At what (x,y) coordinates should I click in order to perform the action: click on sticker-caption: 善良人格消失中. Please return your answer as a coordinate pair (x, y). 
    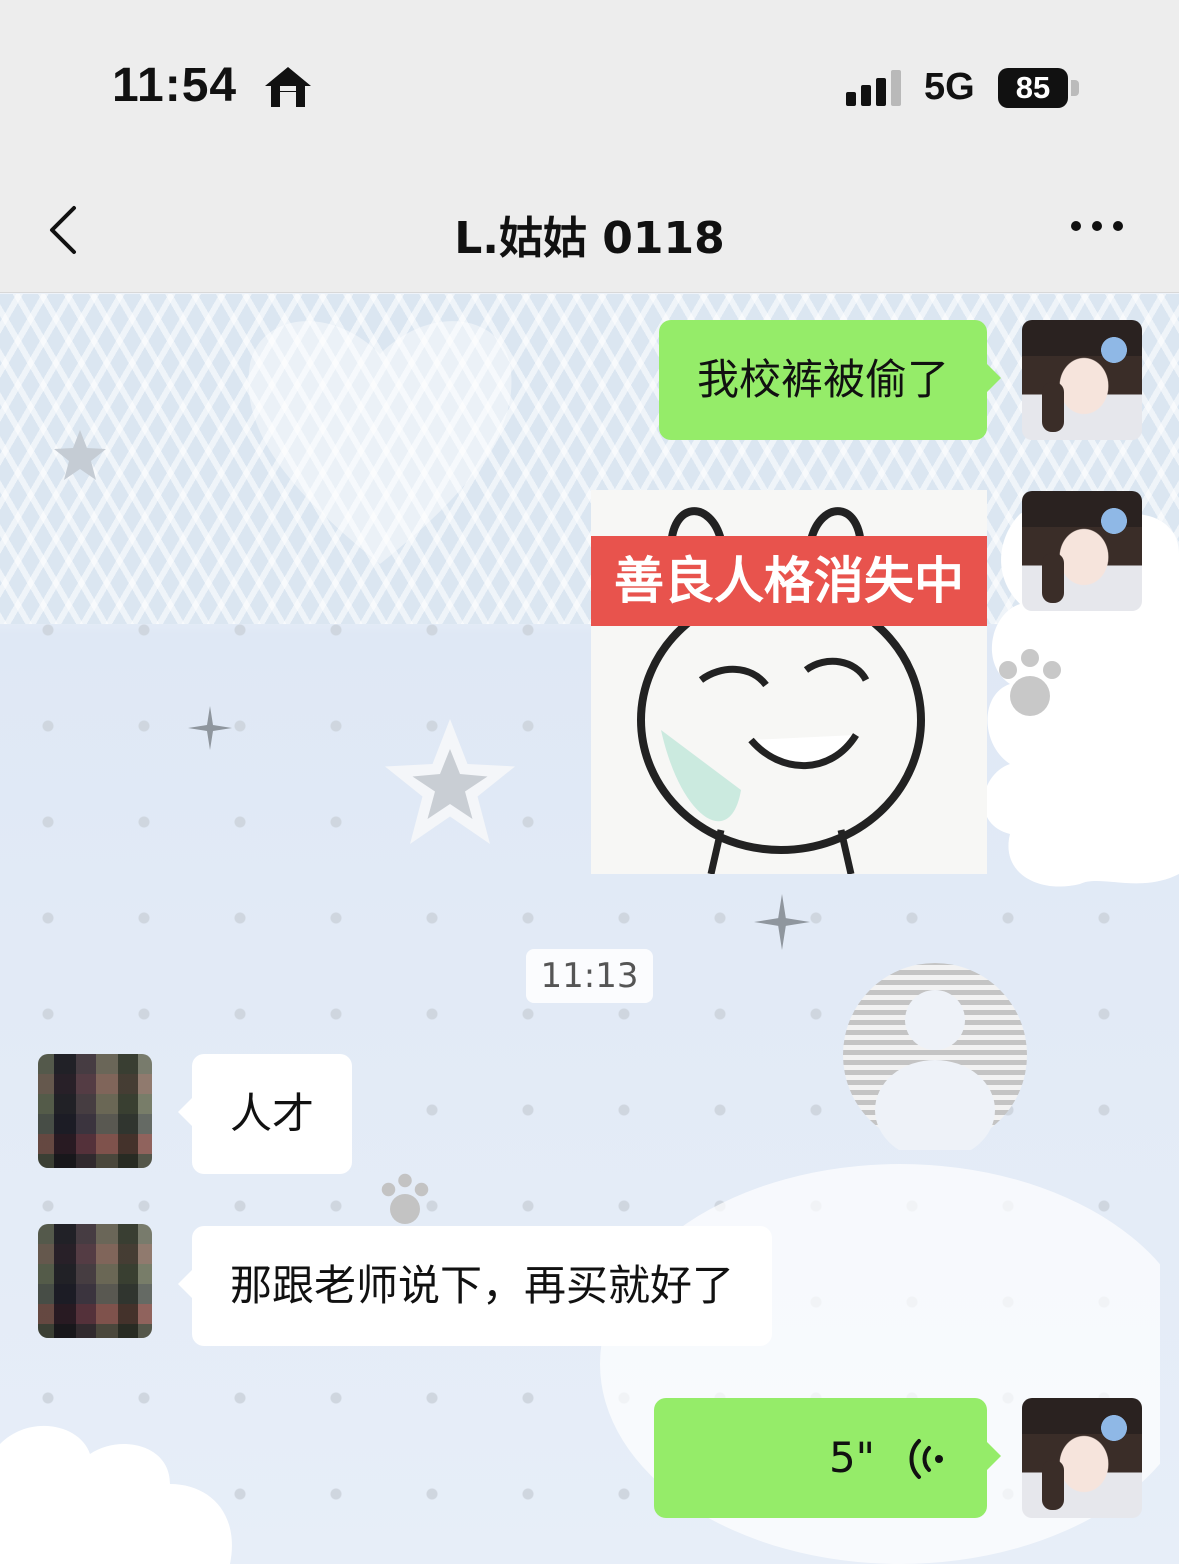
    Looking at the image, I should click on (789, 581).